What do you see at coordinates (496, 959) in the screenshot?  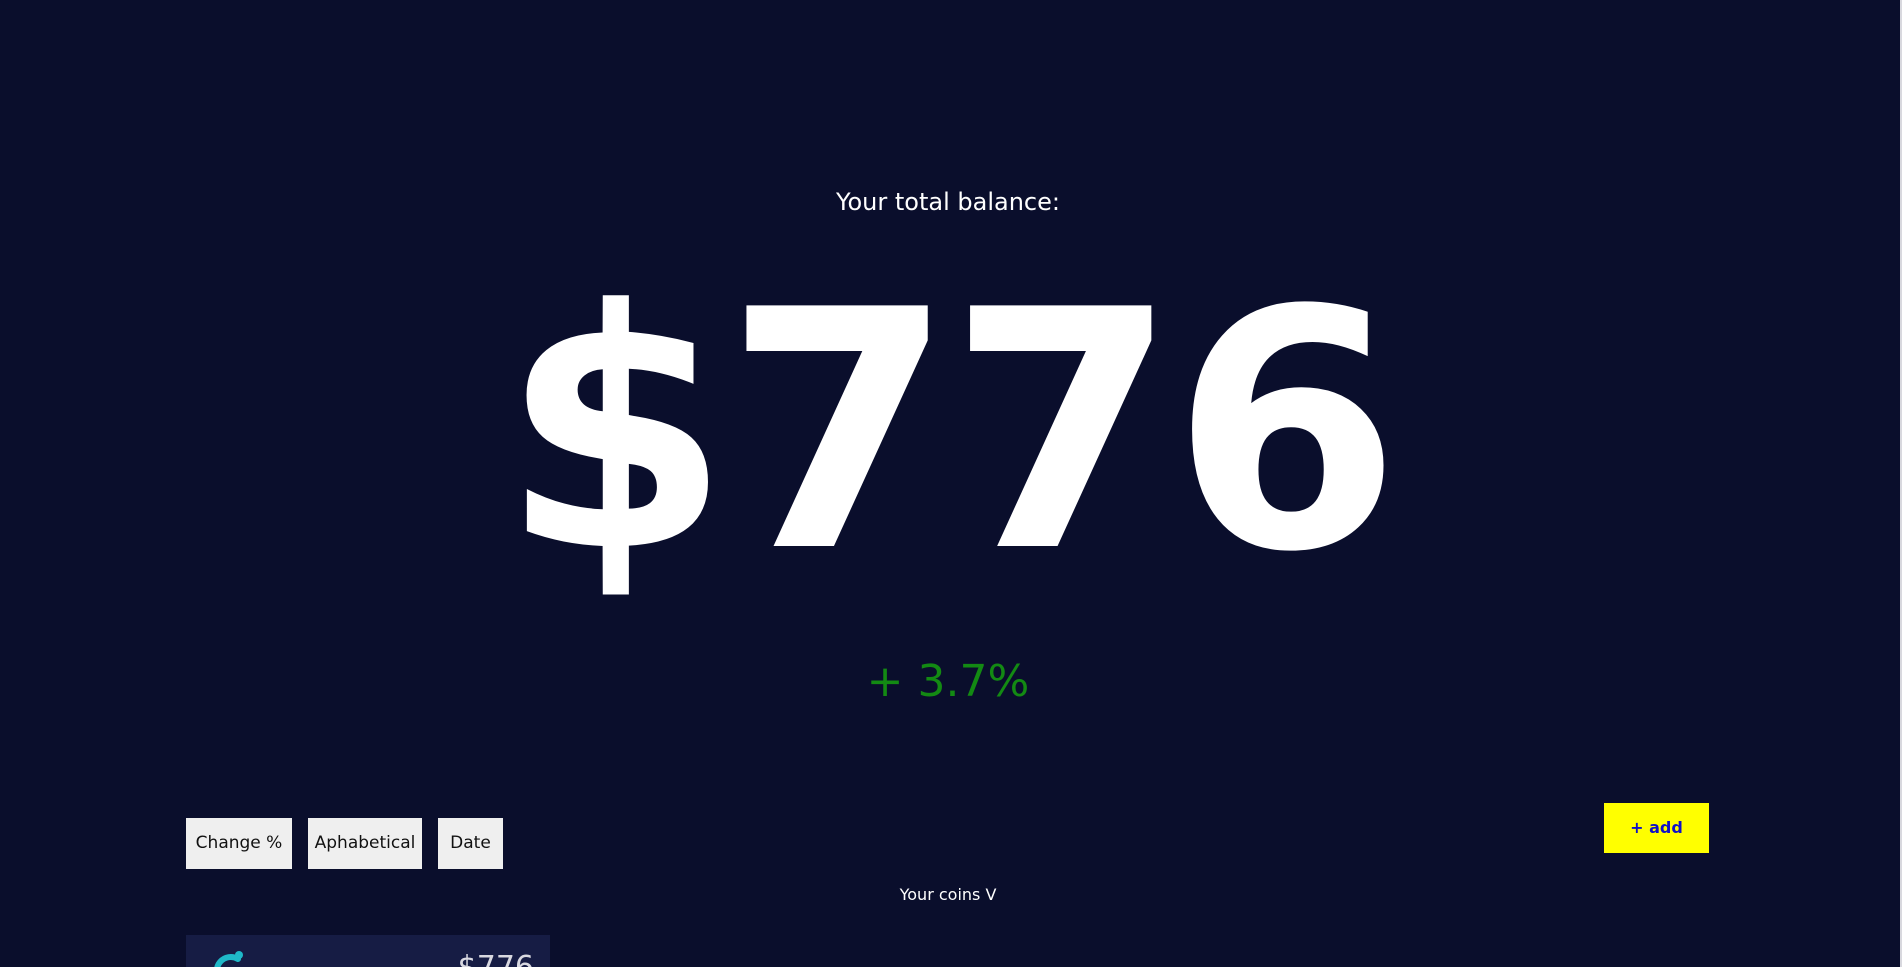 I see `coin-value: $776` at bounding box center [496, 959].